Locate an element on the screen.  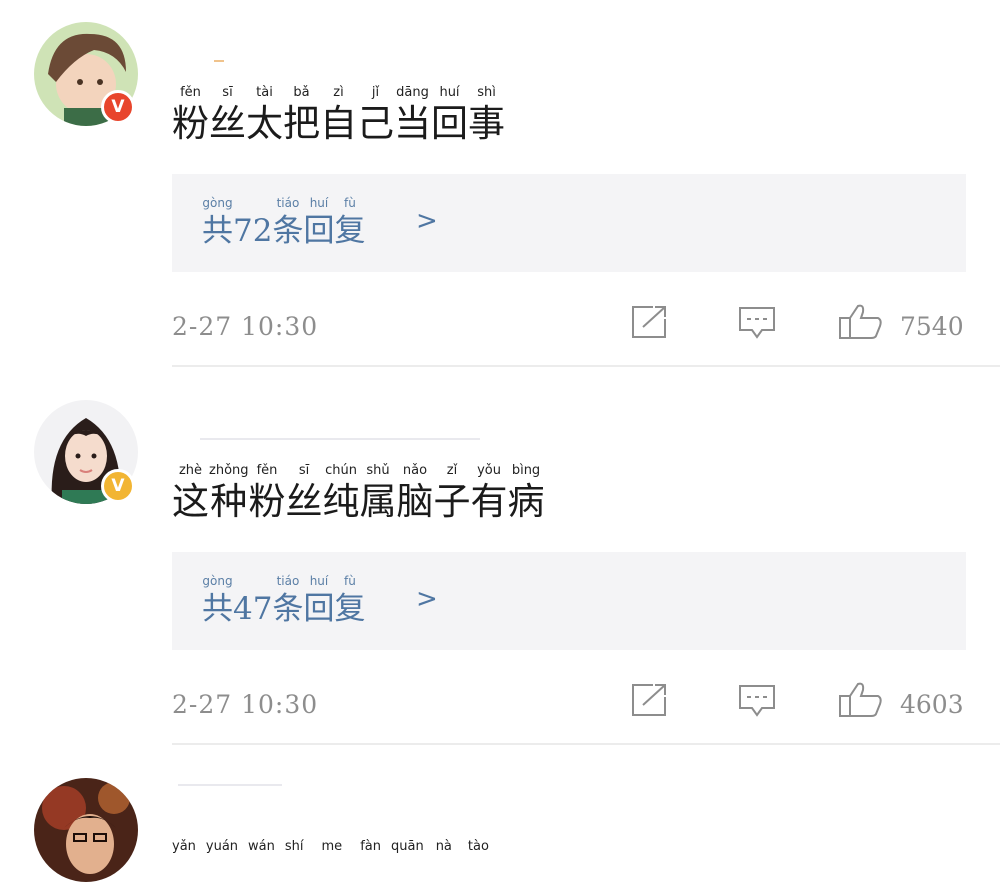
avatar is located at coordinates (86, 830).